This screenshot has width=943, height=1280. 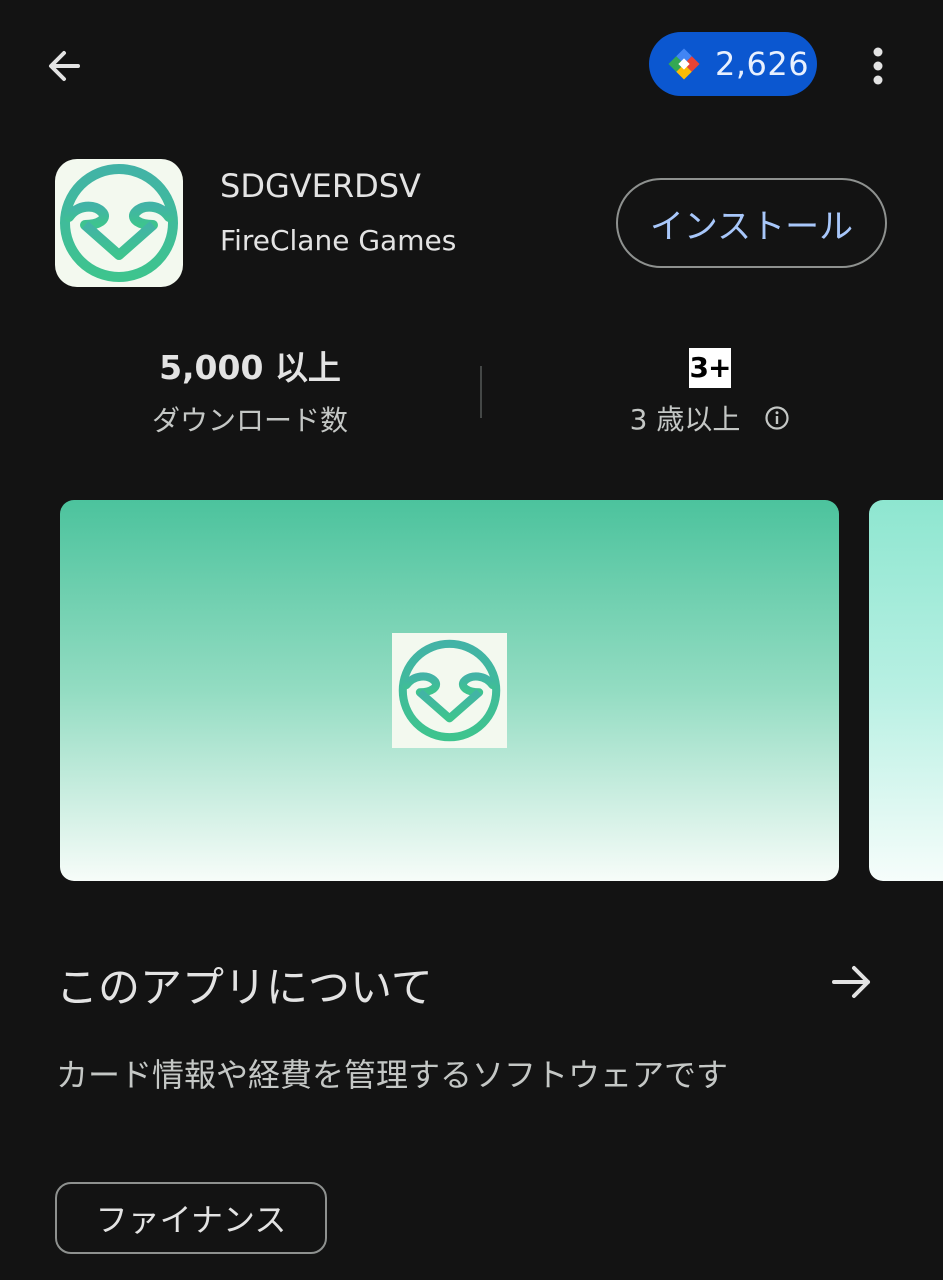 I want to click on about-description: カード情報や経費を管理するソフトウェアです, so click(x=392, y=1075).